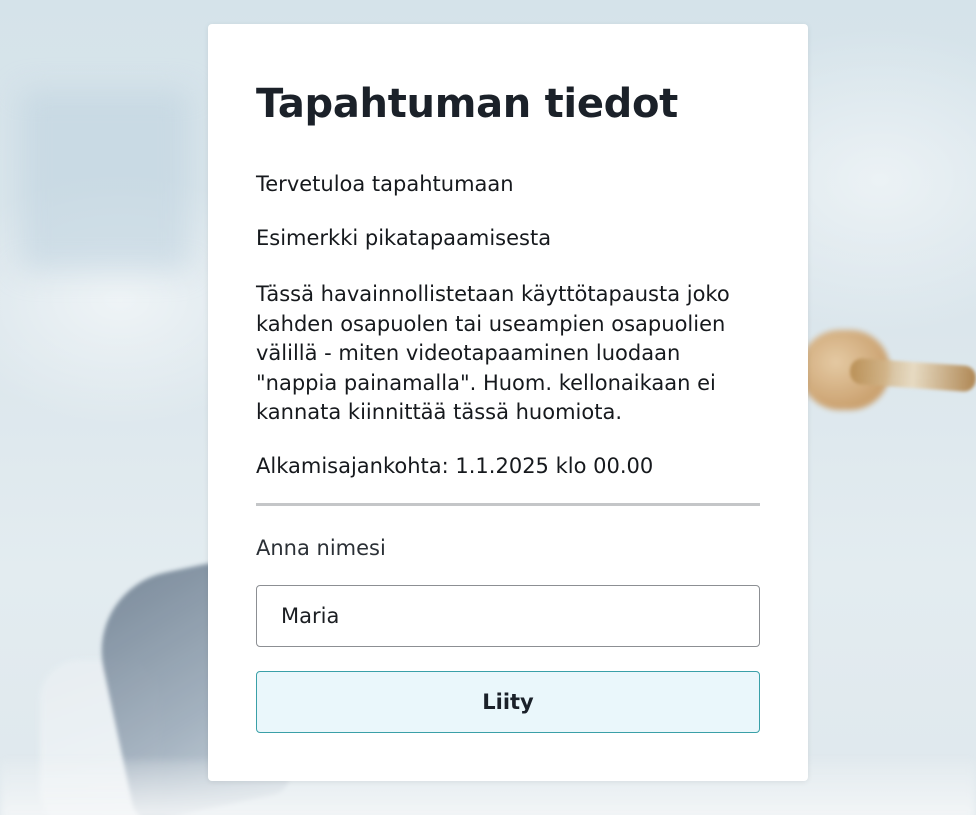  Describe the element at coordinates (105, 180) in the screenshot. I see `background-window-shape` at that location.